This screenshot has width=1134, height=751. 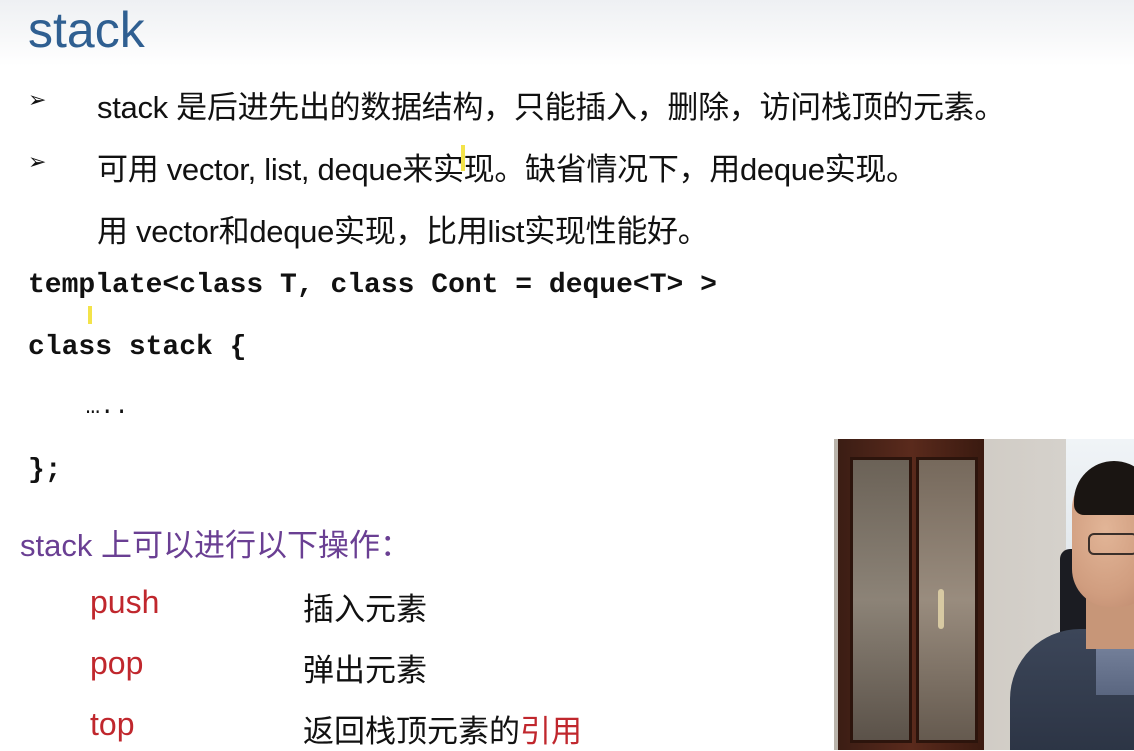 What do you see at coordinates (984, 594) in the screenshot?
I see `presenter-webcam` at bounding box center [984, 594].